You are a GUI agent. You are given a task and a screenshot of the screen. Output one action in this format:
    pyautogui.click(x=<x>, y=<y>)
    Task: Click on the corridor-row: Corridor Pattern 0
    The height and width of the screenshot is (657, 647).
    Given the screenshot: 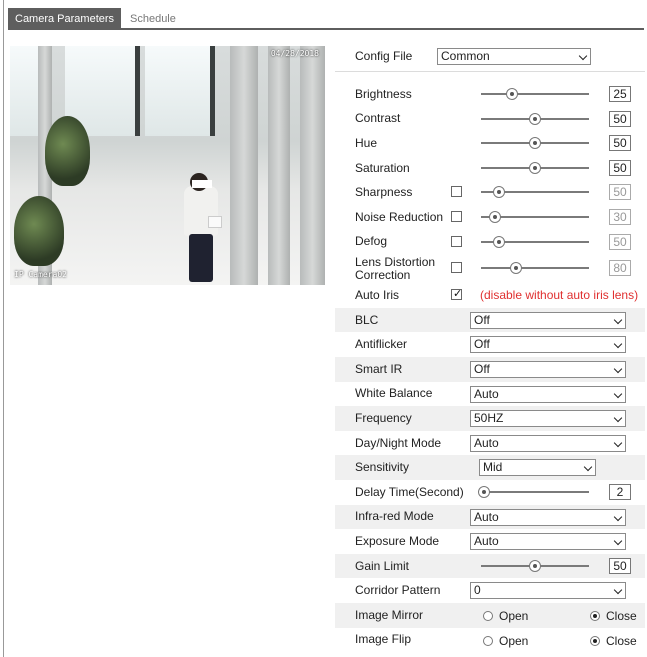 What is the action you would take?
    pyautogui.click(x=490, y=590)
    